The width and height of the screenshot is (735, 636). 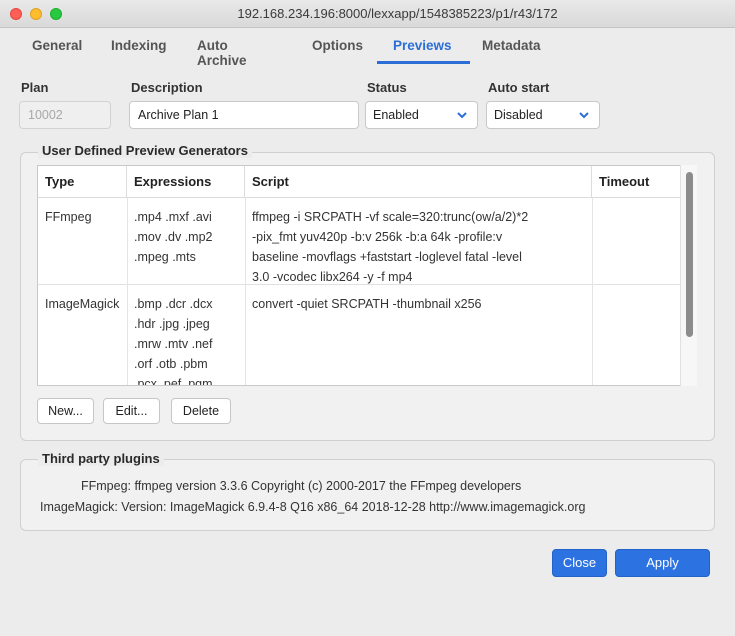 I want to click on close-button: Close, so click(x=579, y=563).